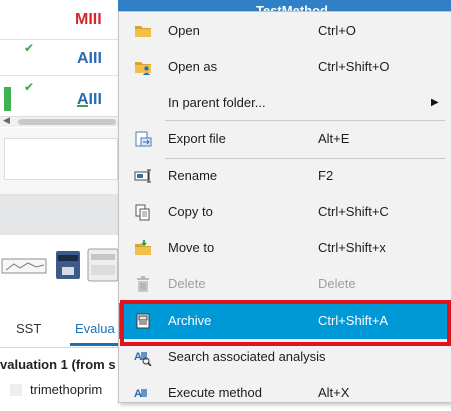  What do you see at coordinates (67, 122) in the screenshot?
I see `scrollbar-thumb` at bounding box center [67, 122].